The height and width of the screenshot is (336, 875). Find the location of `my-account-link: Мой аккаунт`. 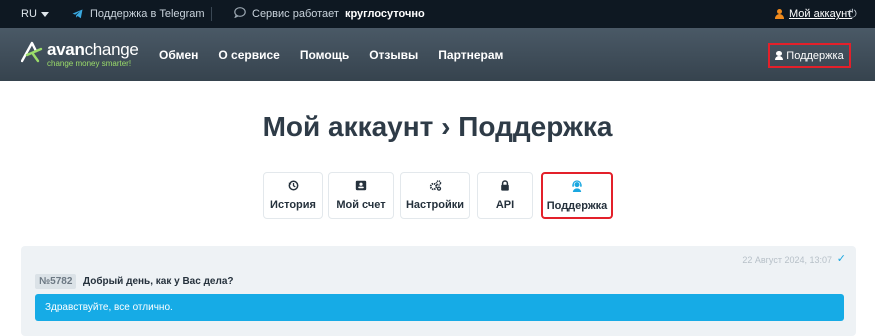

my-account-link: Мой аккаунт is located at coordinates (813, 14).